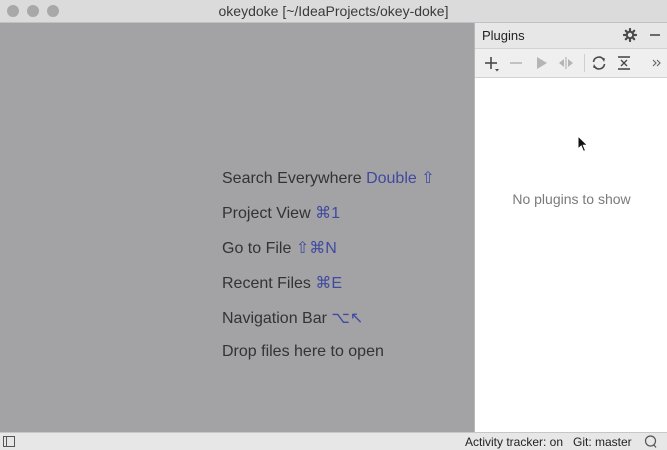 The height and width of the screenshot is (450, 667). I want to click on plugins-panel-header: Plugins, so click(571, 36).